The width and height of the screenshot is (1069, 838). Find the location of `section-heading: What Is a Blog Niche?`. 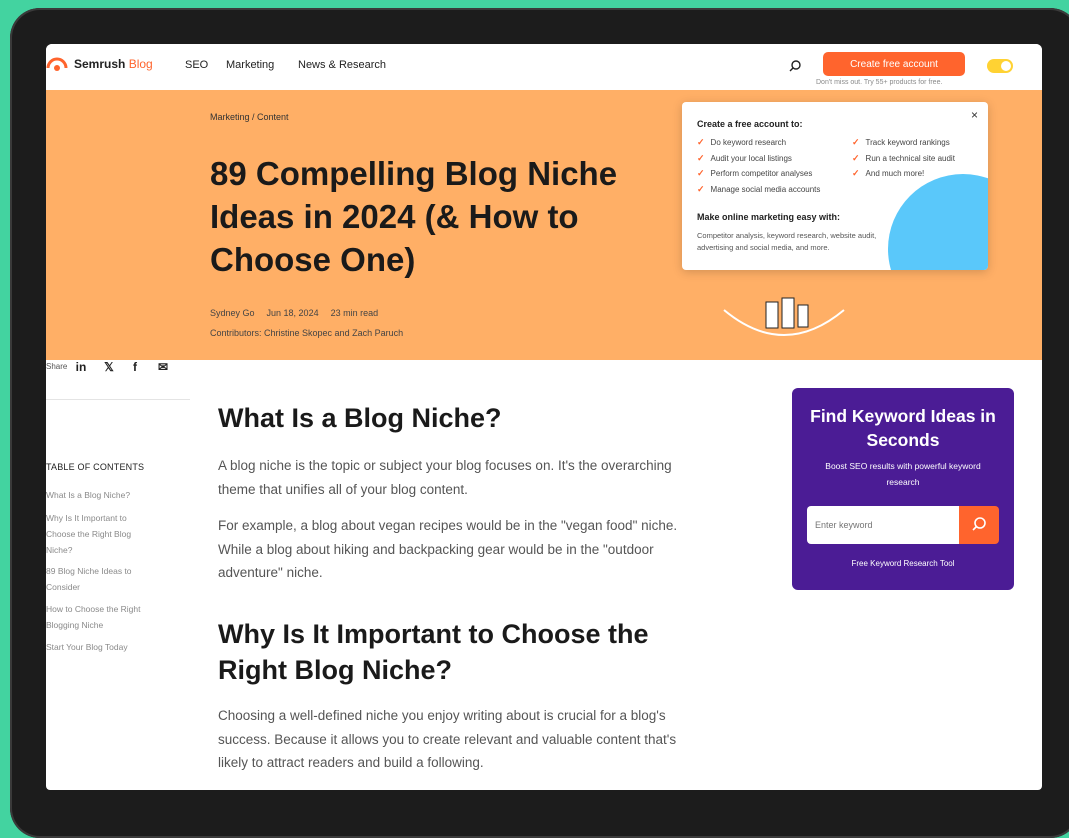

section-heading: What Is a Blog Niche? is located at coordinates (360, 418).